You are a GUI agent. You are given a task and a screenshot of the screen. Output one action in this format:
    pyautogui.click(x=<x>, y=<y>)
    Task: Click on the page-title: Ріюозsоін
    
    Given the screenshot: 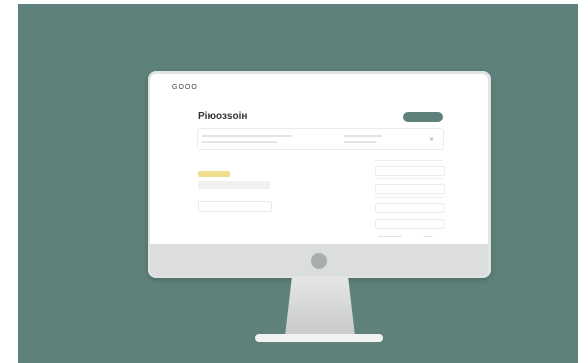 What is the action you would take?
    pyautogui.click(x=223, y=116)
    